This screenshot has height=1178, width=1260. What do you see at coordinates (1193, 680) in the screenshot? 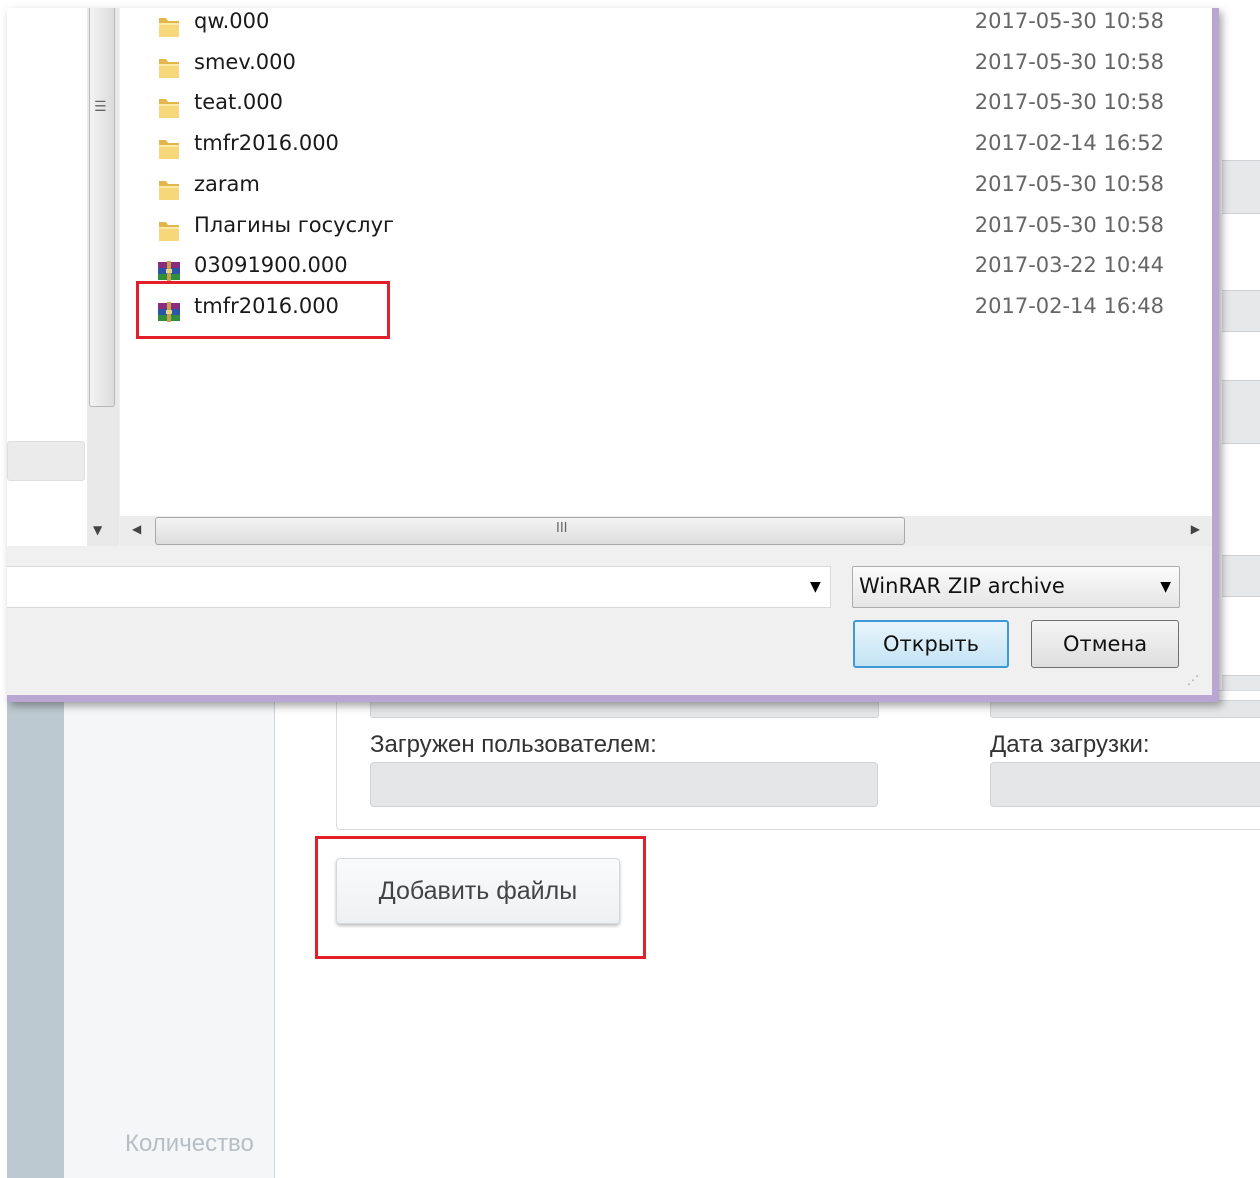
I see `resize-grip-icon: ⋰` at bounding box center [1193, 680].